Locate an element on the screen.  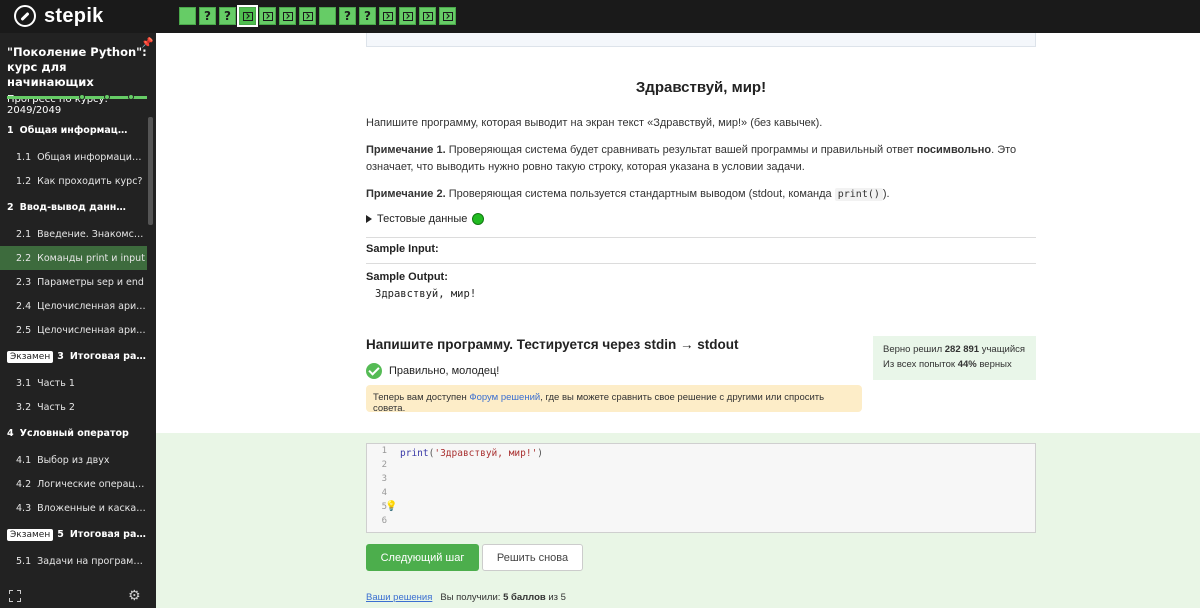
lesson-steps-nav: ???? is located at coordinates (317, 16).